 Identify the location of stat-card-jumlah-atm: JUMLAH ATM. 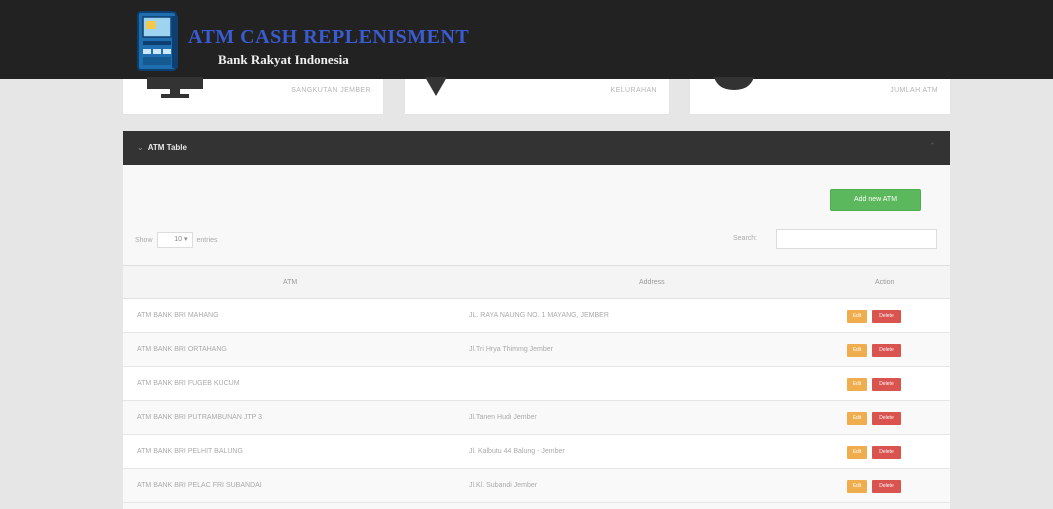
(820, 96).